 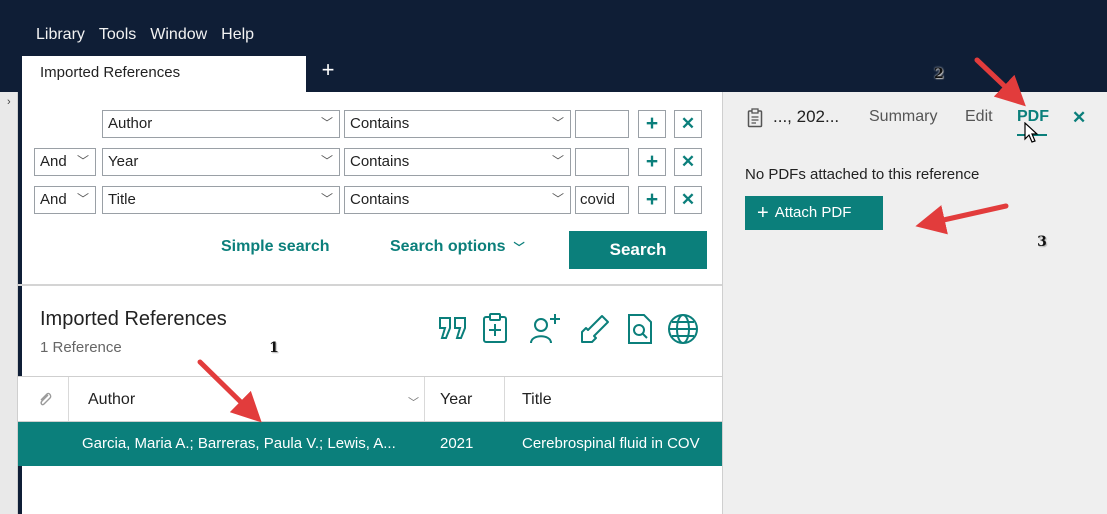 I want to click on mouse-cursor-icon, so click(x=1031, y=132).